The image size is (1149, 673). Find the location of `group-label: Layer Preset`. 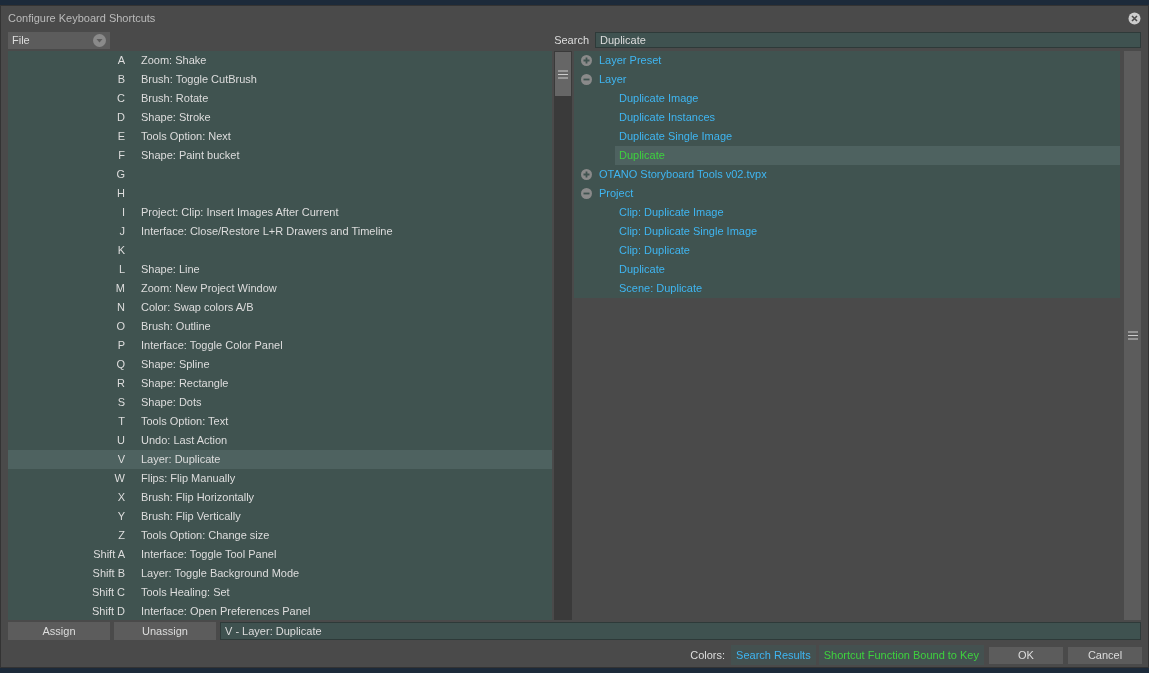

group-label: Layer Preset is located at coordinates (630, 60).